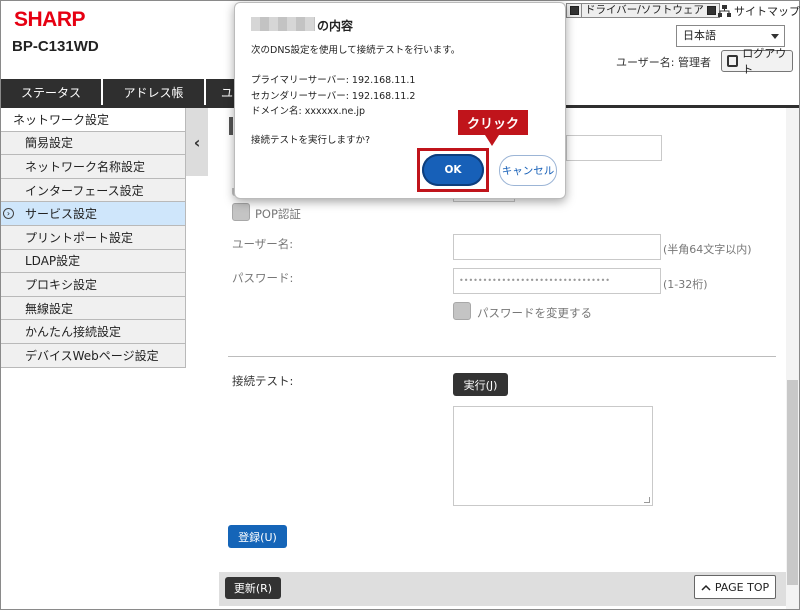 This screenshot has width=800, height=610. I want to click on tab-status-label: ステータス, so click(50, 92).